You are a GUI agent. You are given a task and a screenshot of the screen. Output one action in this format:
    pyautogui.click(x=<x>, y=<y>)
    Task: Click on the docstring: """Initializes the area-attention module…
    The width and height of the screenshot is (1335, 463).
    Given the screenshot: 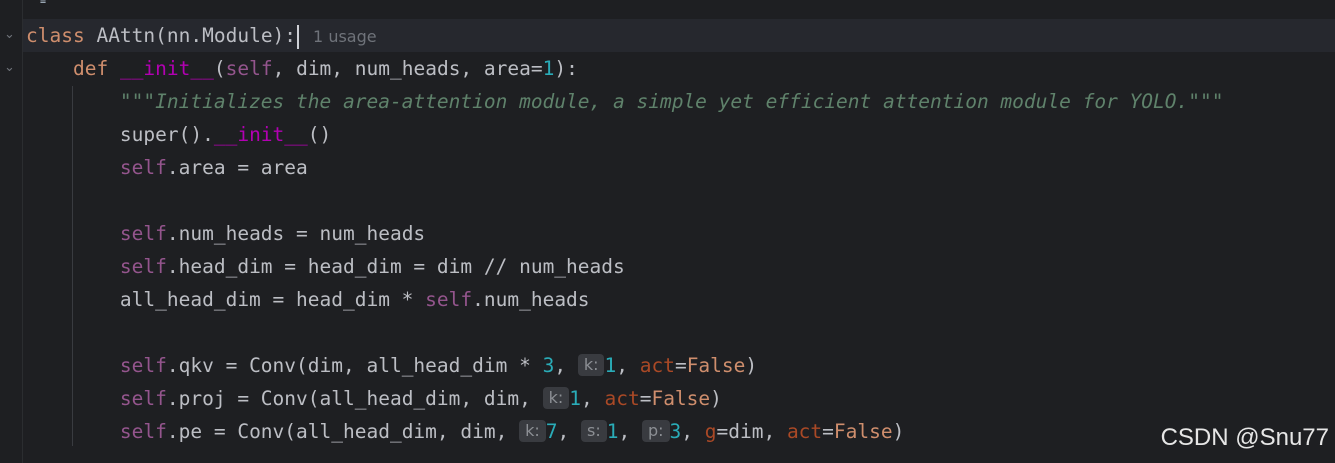 What is the action you would take?
    pyautogui.click(x=671, y=101)
    